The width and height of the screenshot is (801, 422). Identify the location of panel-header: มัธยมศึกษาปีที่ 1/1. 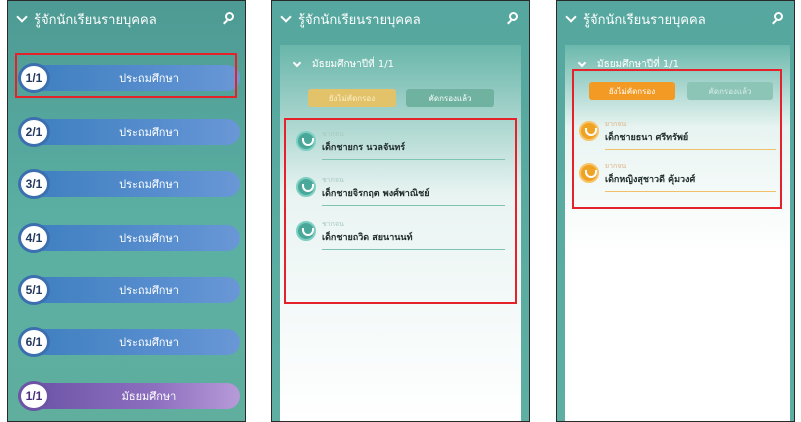
(343, 64).